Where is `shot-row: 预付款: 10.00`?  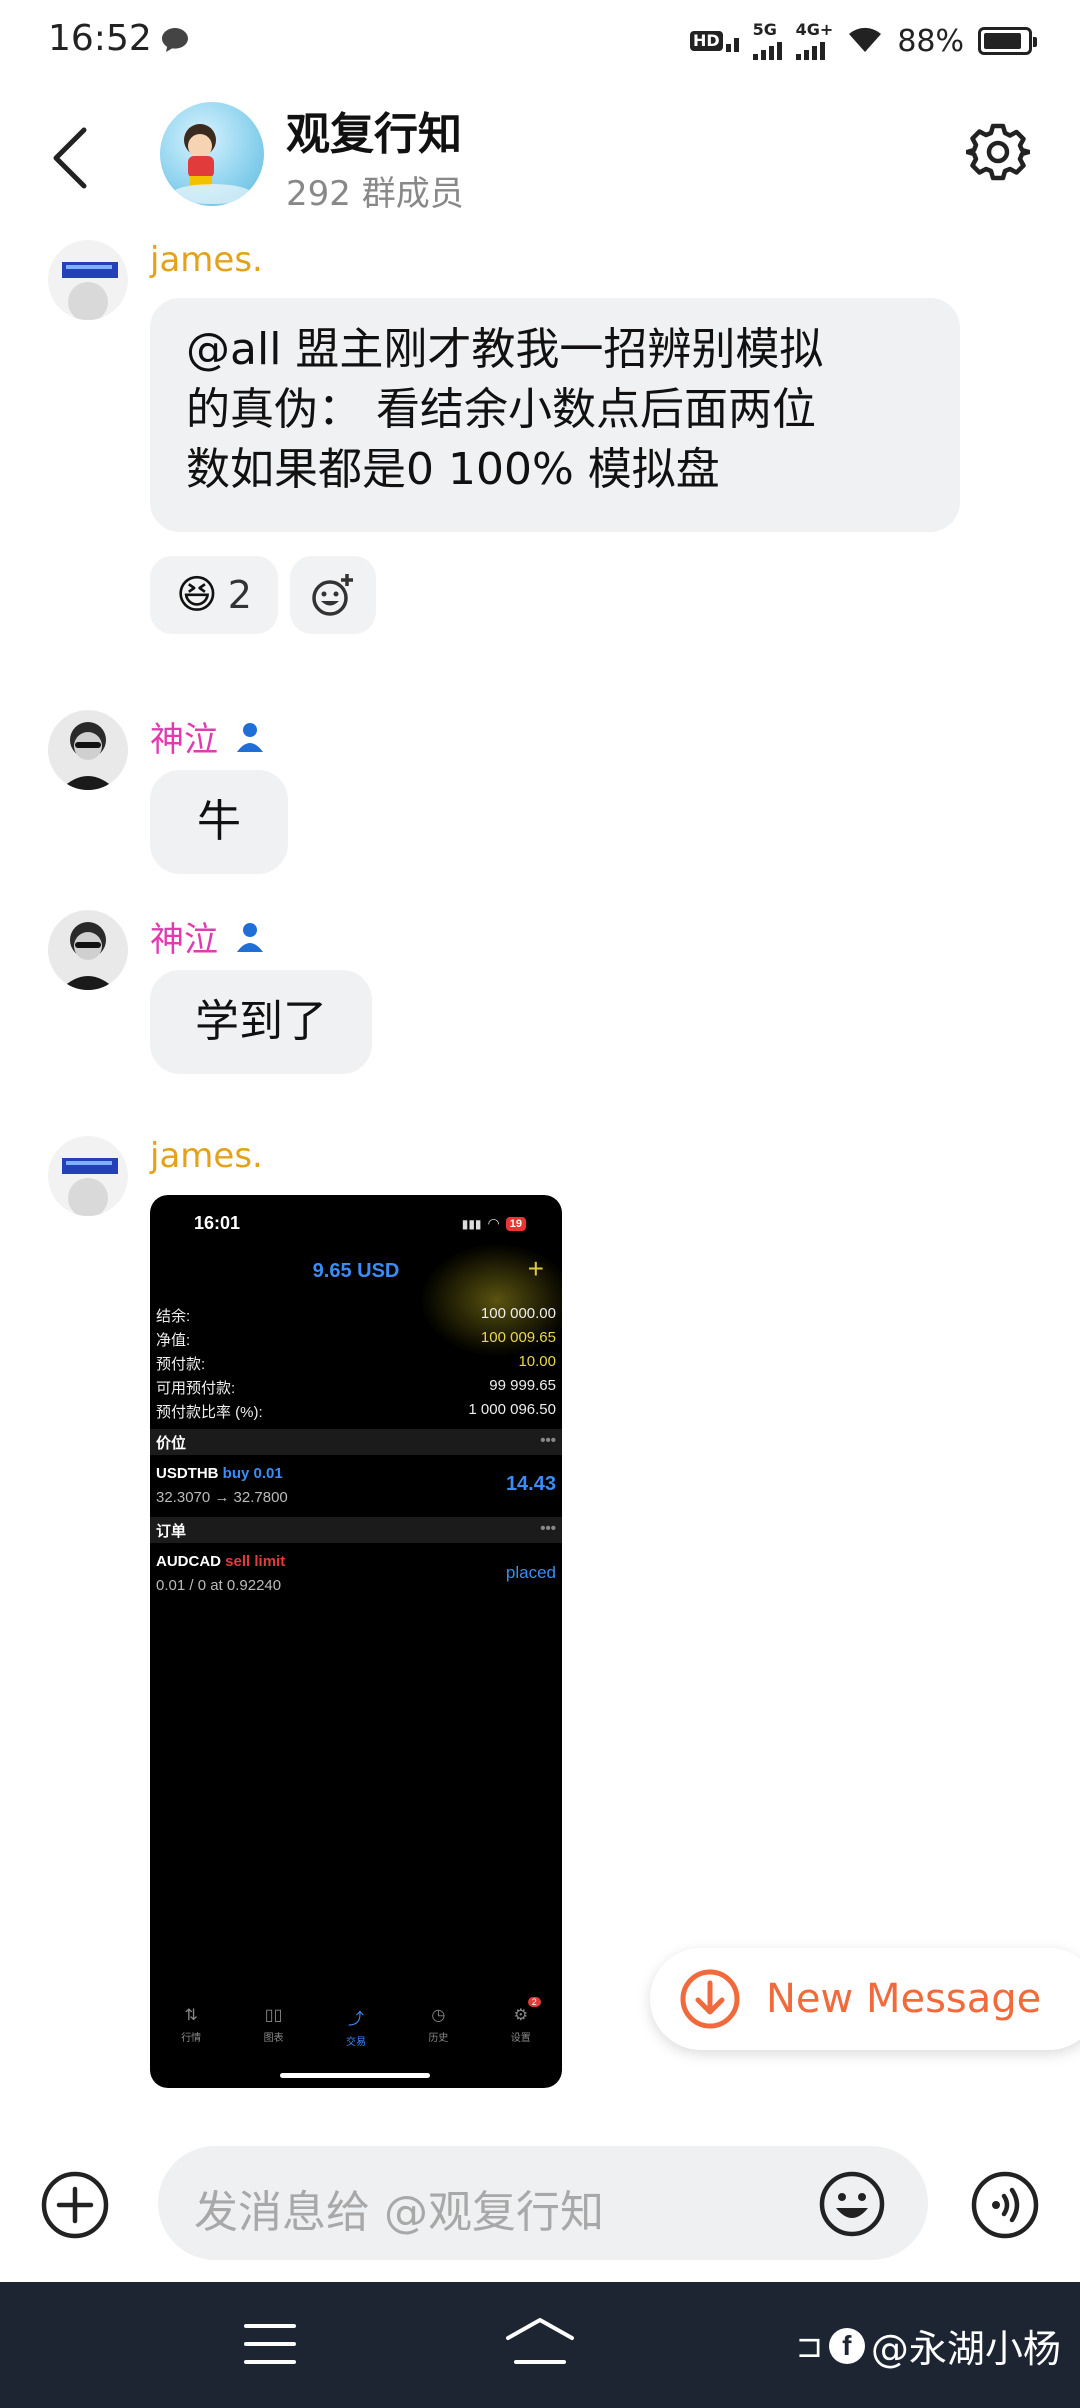 shot-row: 预付款: 10.00 is located at coordinates (356, 1363).